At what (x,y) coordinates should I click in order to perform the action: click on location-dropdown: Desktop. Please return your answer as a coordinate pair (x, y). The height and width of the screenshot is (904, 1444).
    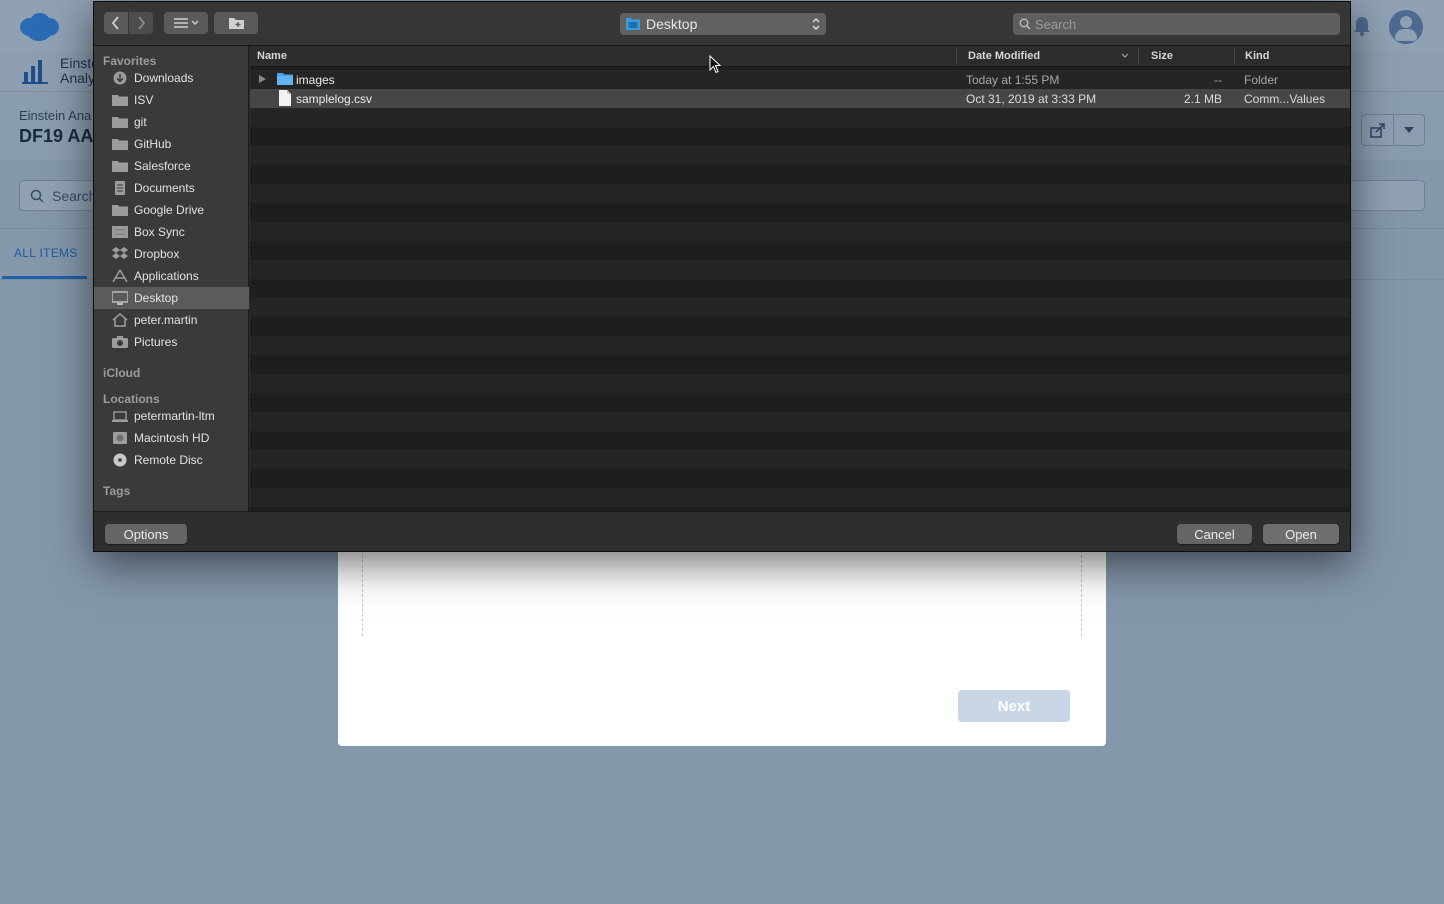
    Looking at the image, I should click on (723, 24).